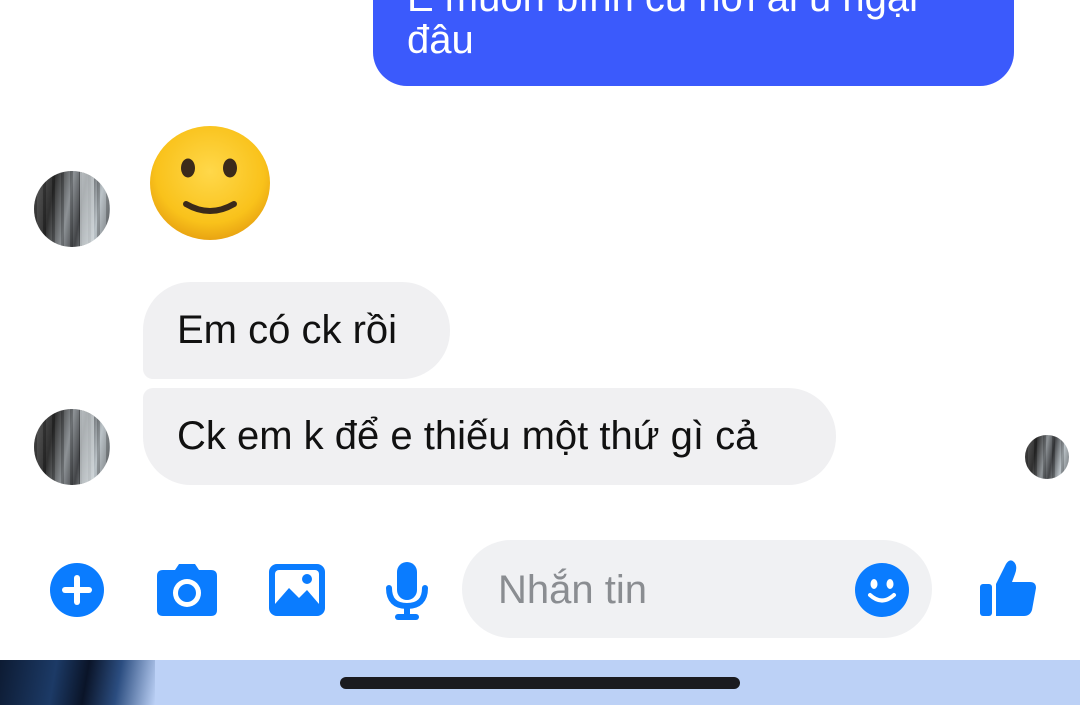 The height and width of the screenshot is (705, 1080). I want to click on received-message-bubble: Ck em k để e thiếu một thứ gì cả, so click(489, 436).